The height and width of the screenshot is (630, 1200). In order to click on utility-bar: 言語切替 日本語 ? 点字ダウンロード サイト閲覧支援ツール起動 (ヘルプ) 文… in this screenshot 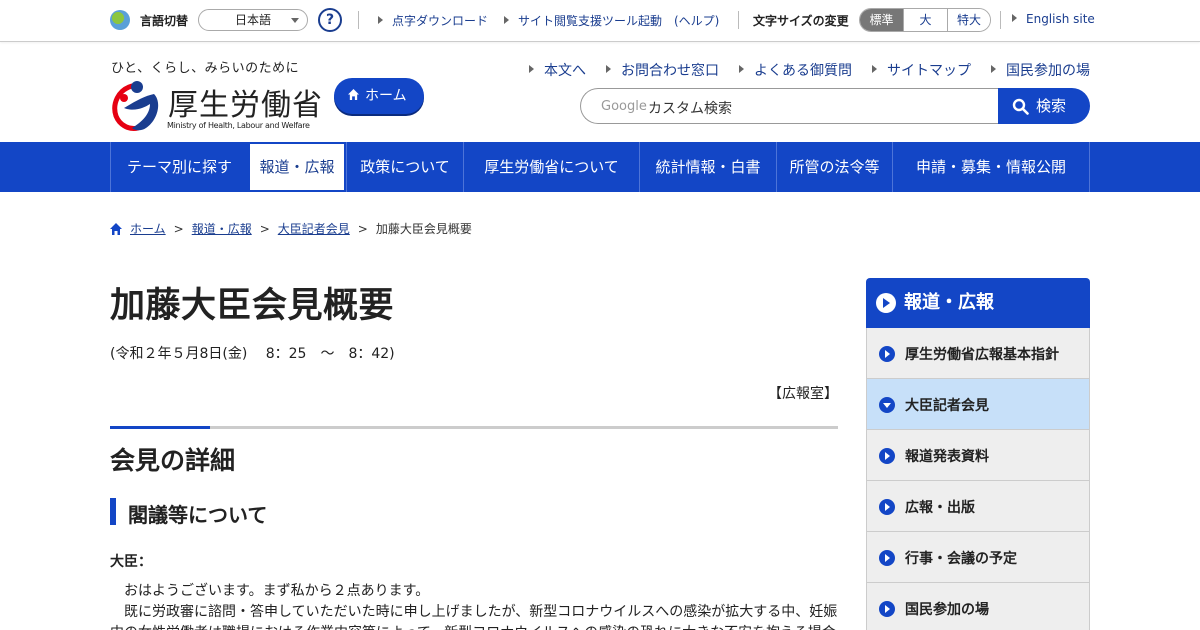, I will do `click(600, 21)`.